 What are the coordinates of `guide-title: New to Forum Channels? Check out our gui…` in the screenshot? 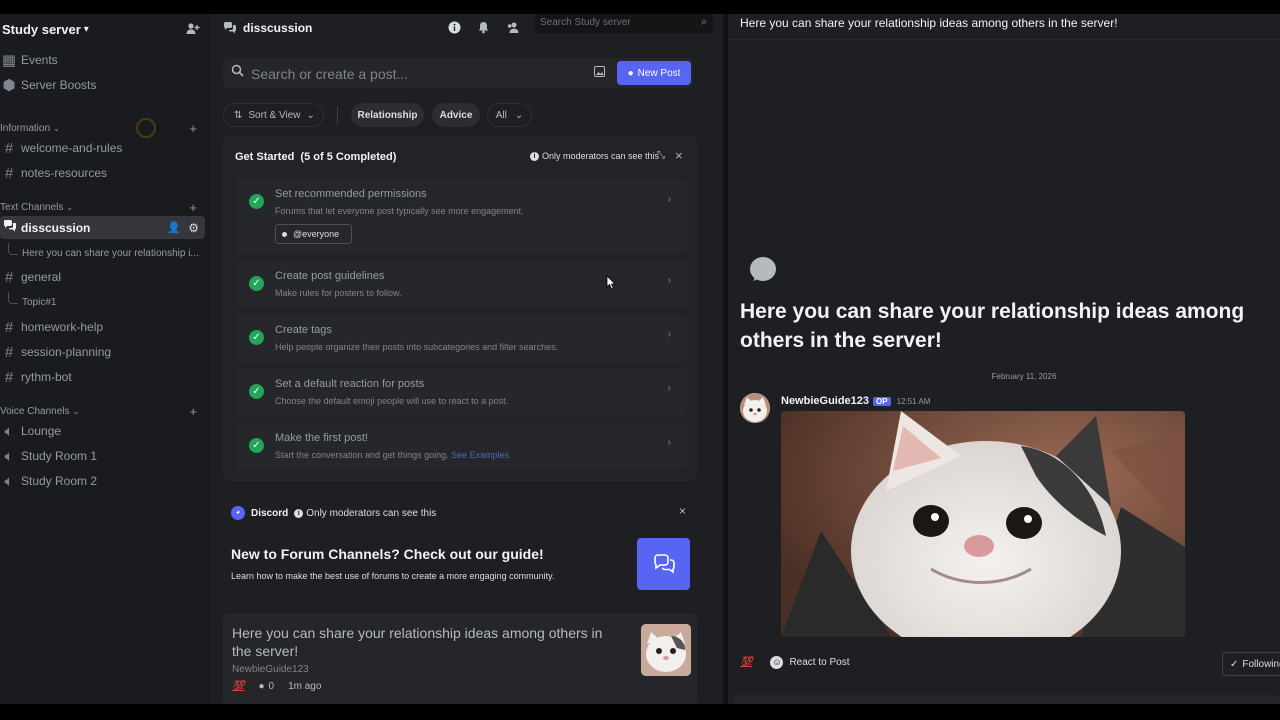 It's located at (387, 554).